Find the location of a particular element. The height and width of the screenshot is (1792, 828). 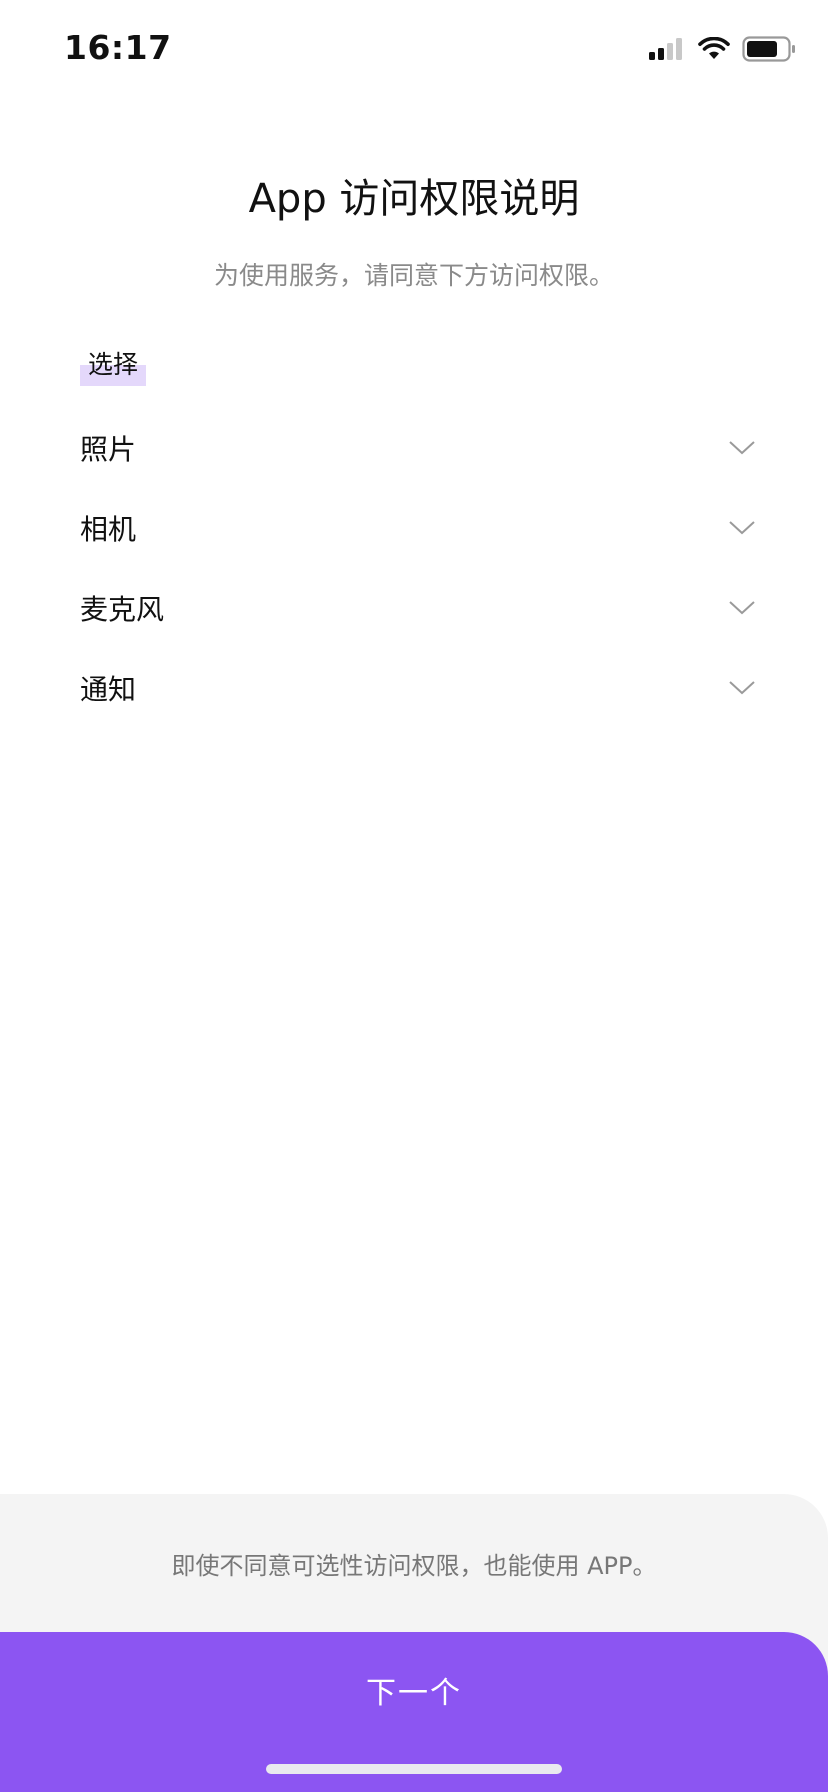

permission-item-camera: 相机 is located at coordinates (420, 528).